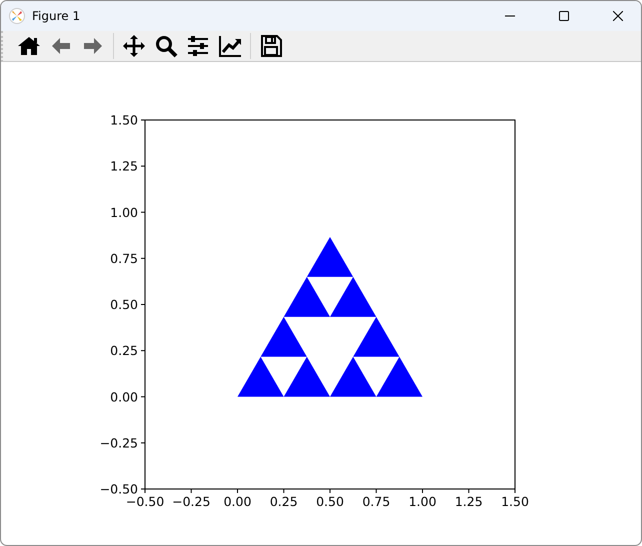  I want to click on x-tick-label: 0.25, so click(284, 501).